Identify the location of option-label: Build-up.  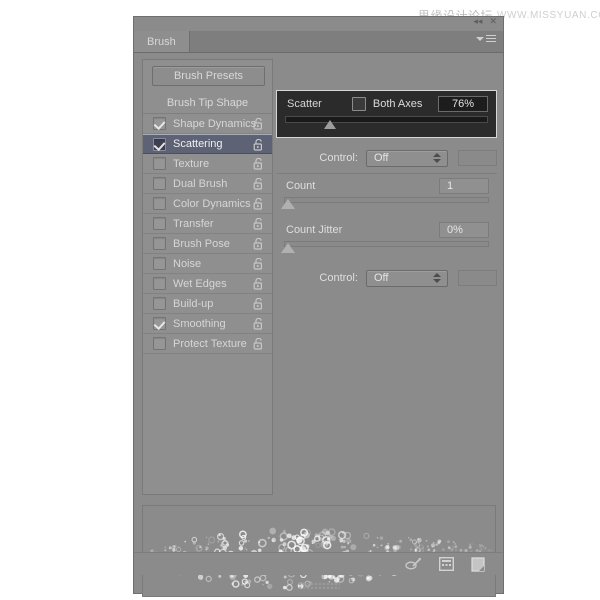
(193, 303).